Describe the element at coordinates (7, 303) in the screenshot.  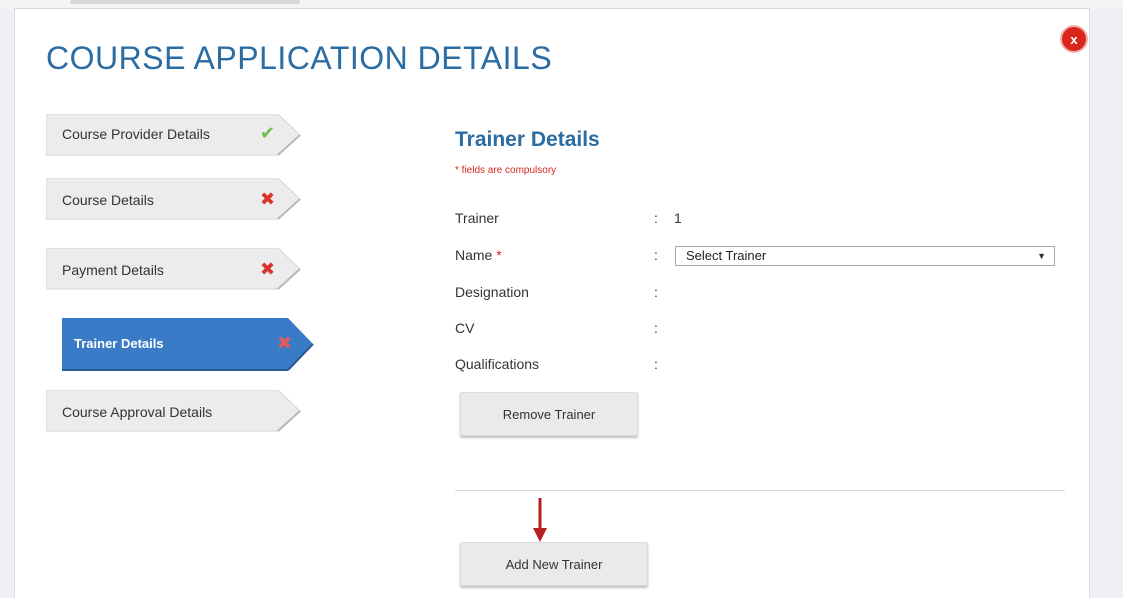
I see `page-left-edge` at that location.